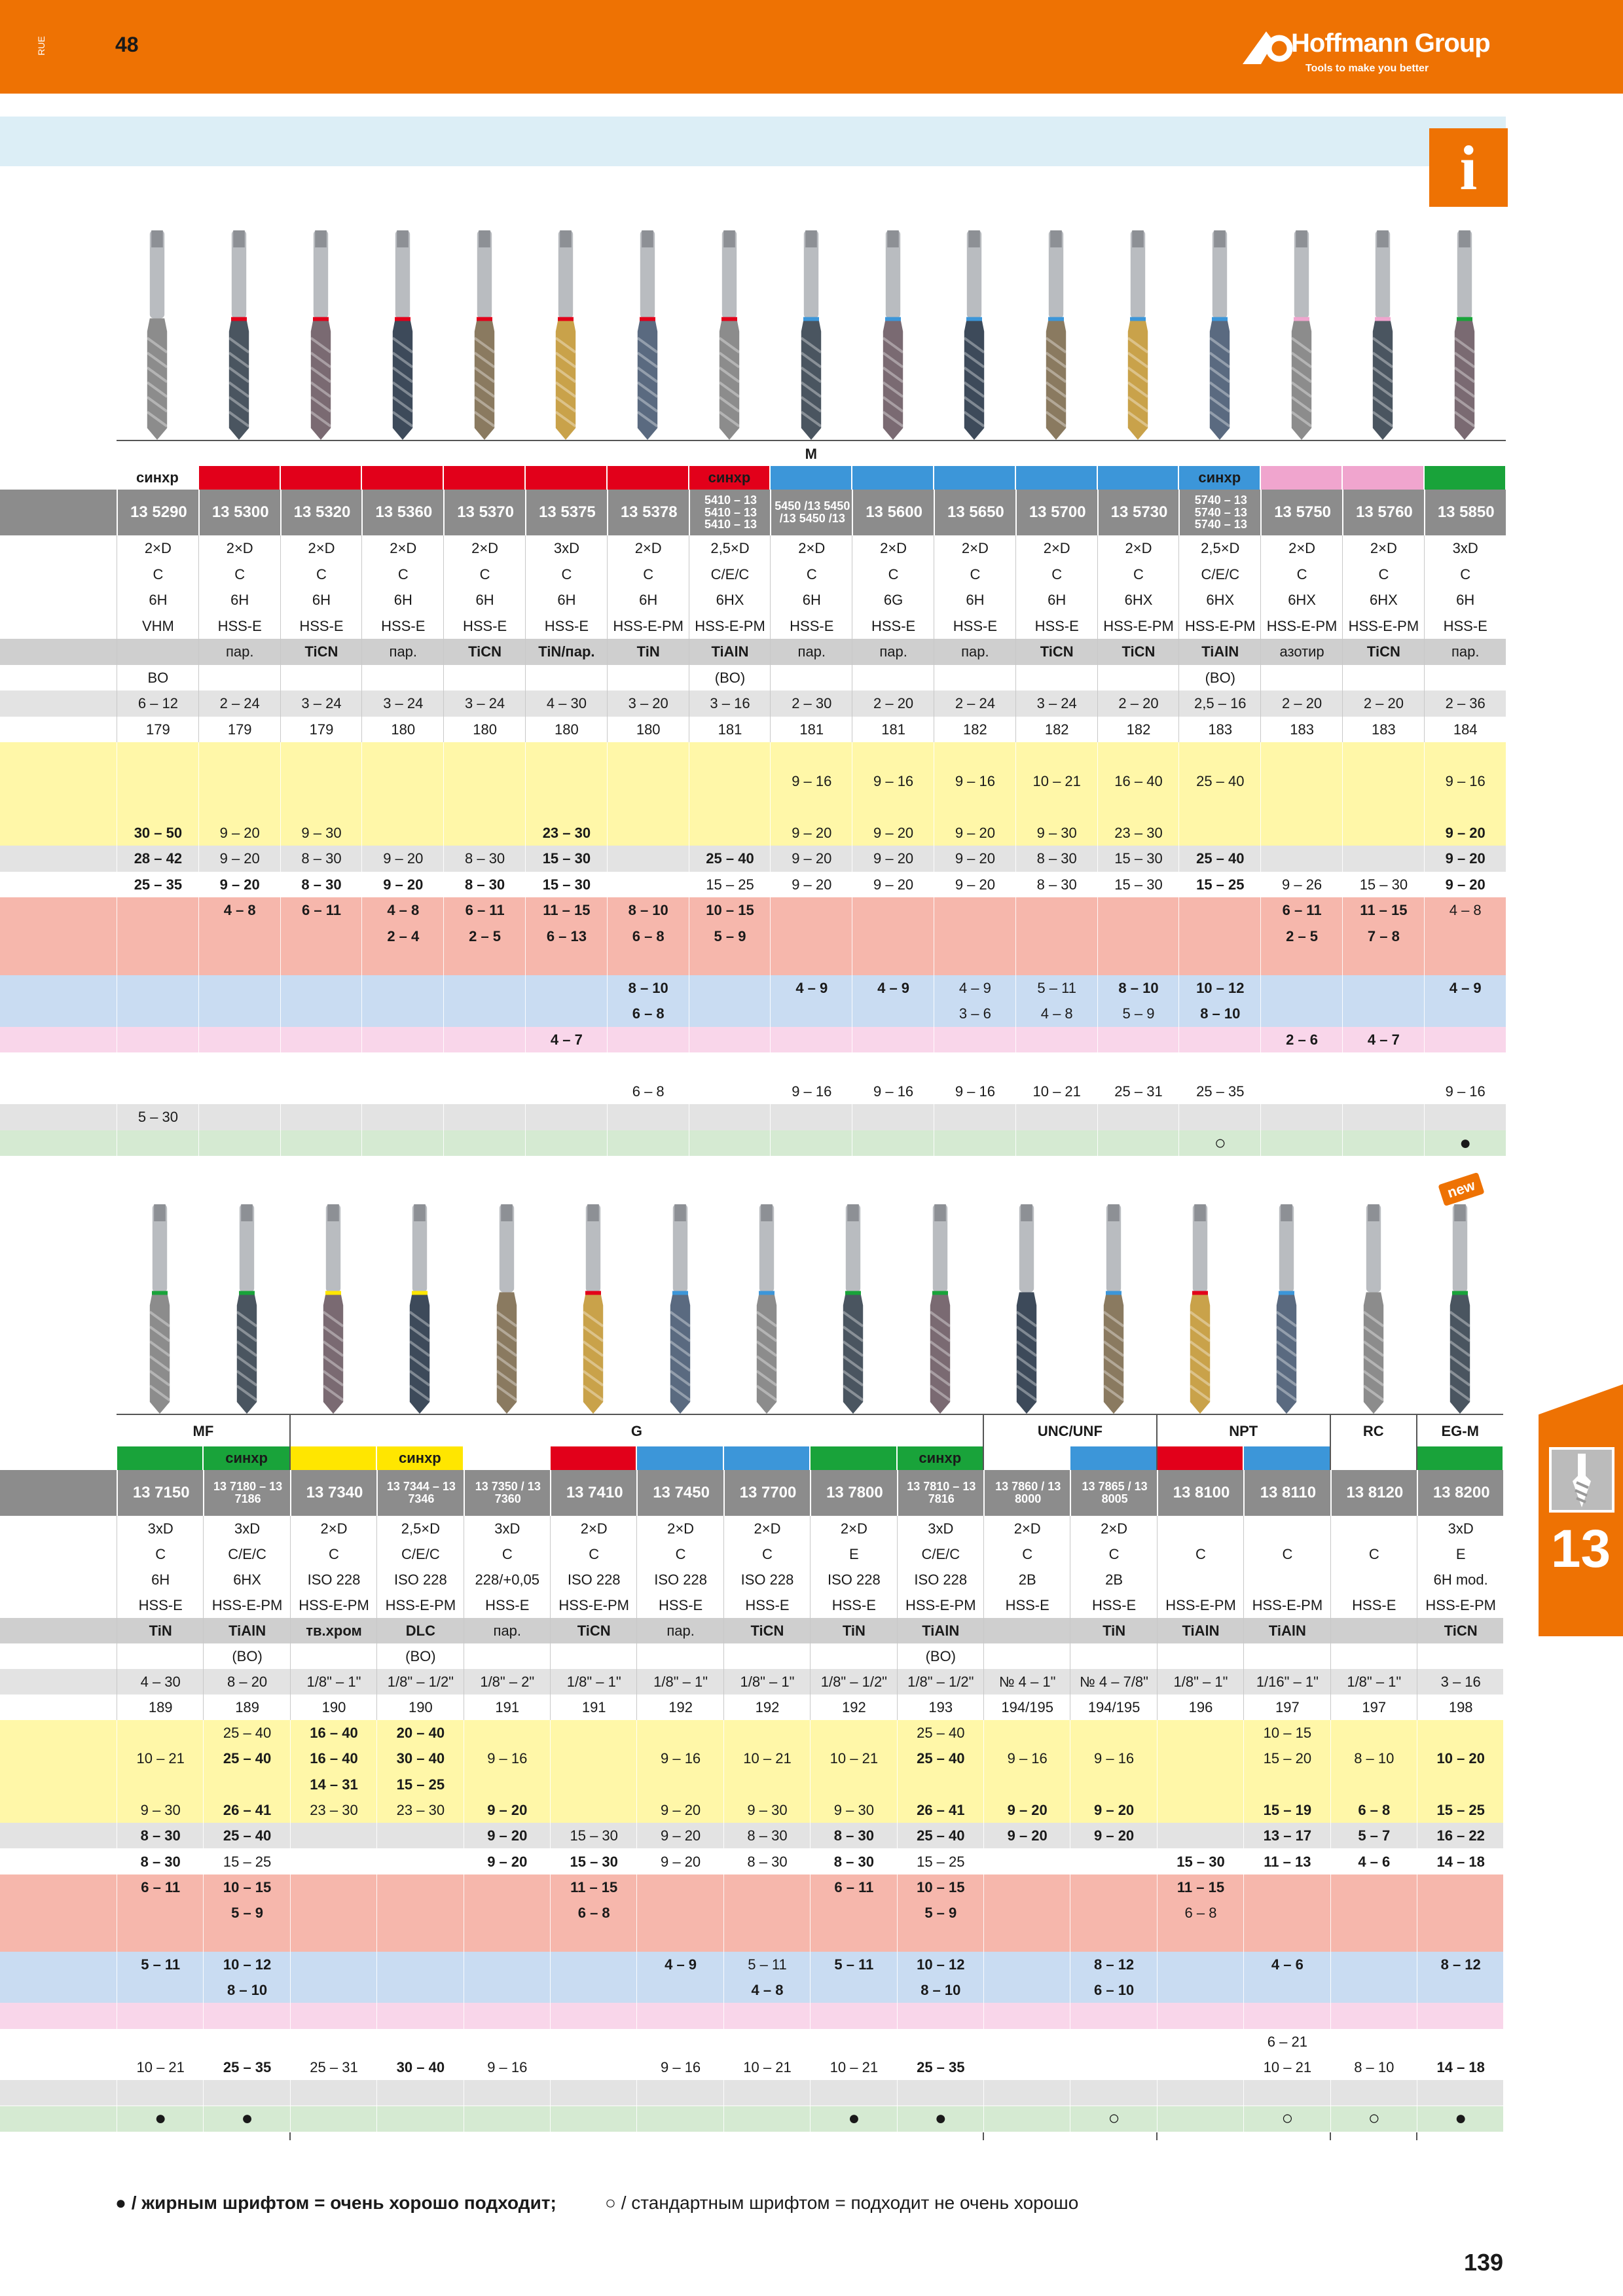  I want to click on article-number: 13 5378, so click(648, 512).